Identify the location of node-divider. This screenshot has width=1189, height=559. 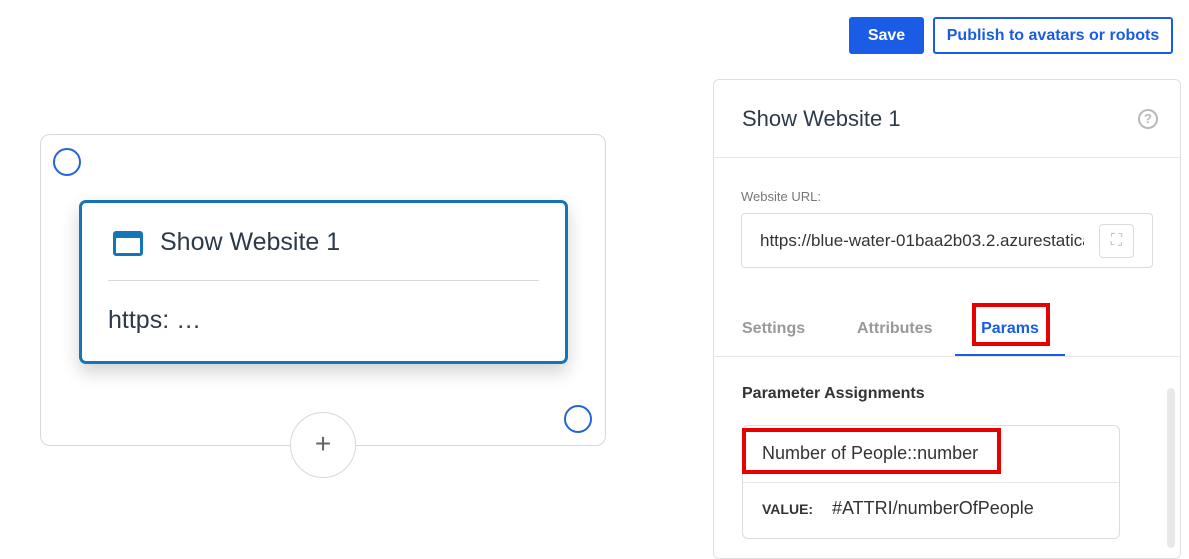
(323, 280).